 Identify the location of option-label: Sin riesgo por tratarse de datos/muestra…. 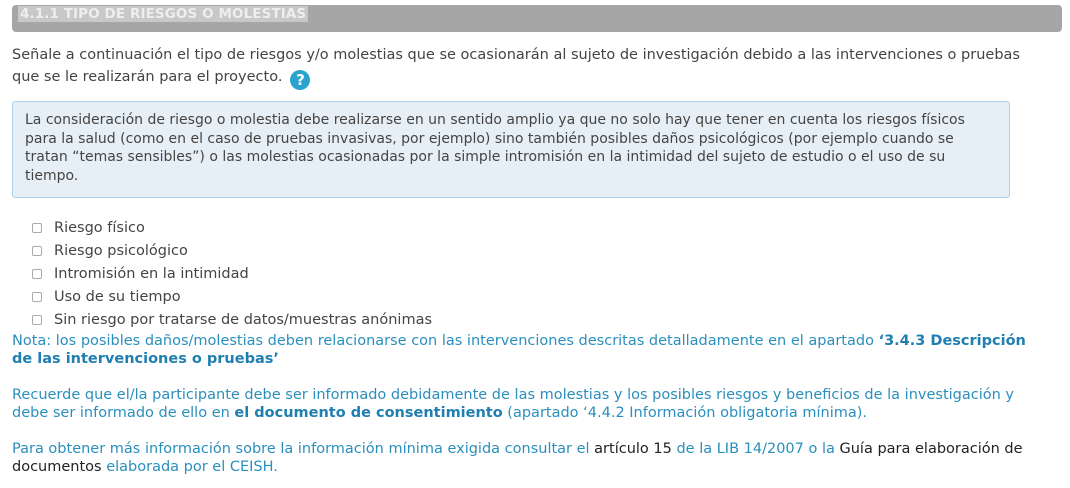
(243, 319).